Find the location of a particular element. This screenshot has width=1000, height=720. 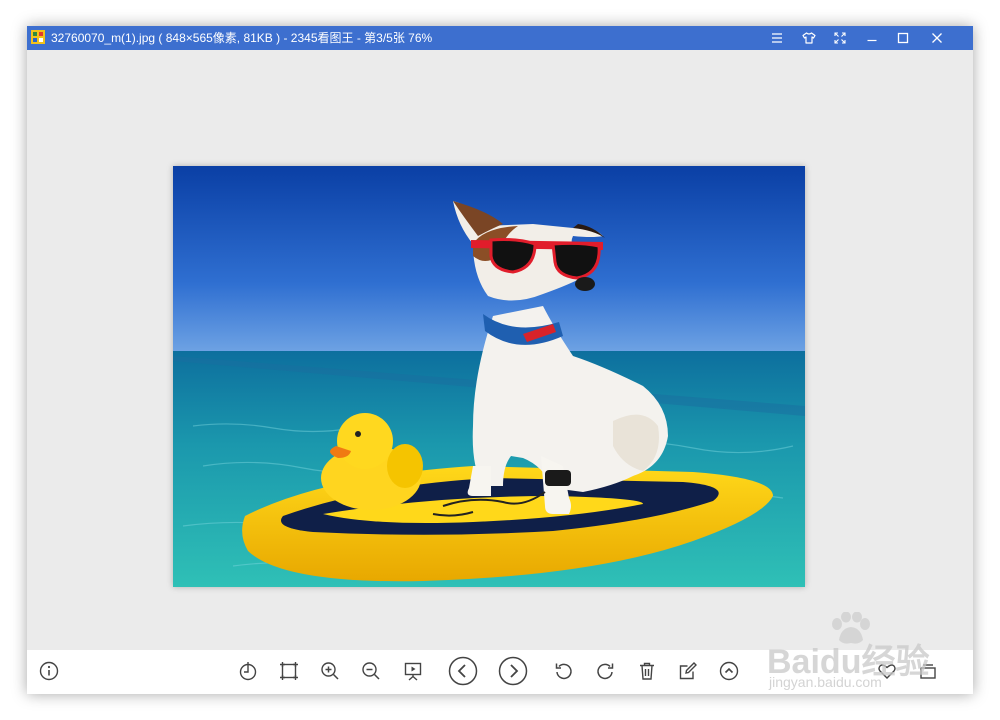

thumbnail-icon is located at coordinates (928, 671).